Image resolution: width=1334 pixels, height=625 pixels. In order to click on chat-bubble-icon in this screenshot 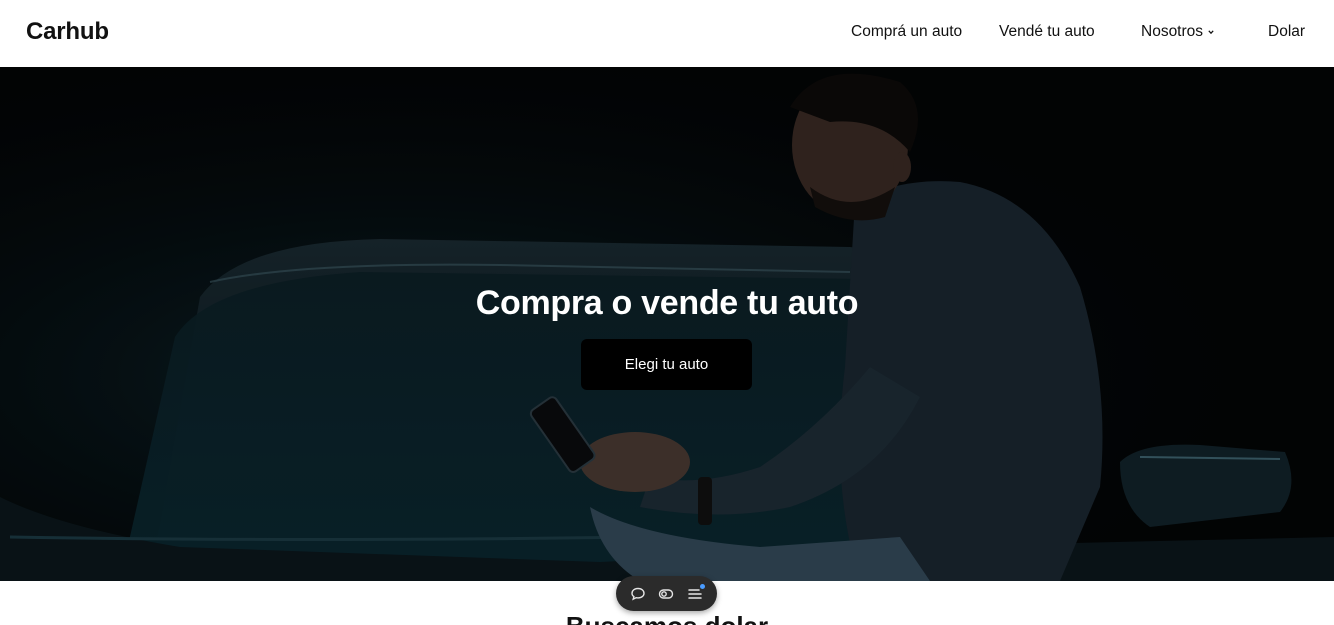, I will do `click(638, 594)`.